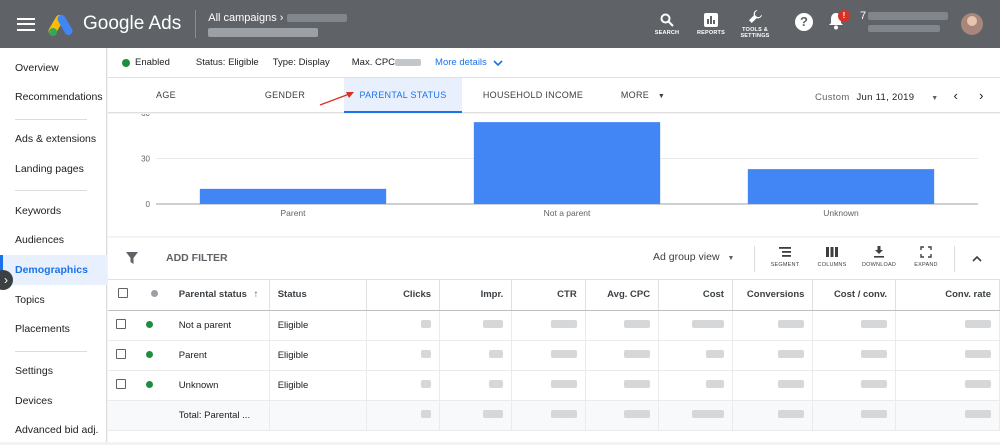  What do you see at coordinates (899, 95) in the screenshot?
I see `date-range-picker: Custom Jun 11, 2019 ▼ ‹ ›` at bounding box center [899, 95].